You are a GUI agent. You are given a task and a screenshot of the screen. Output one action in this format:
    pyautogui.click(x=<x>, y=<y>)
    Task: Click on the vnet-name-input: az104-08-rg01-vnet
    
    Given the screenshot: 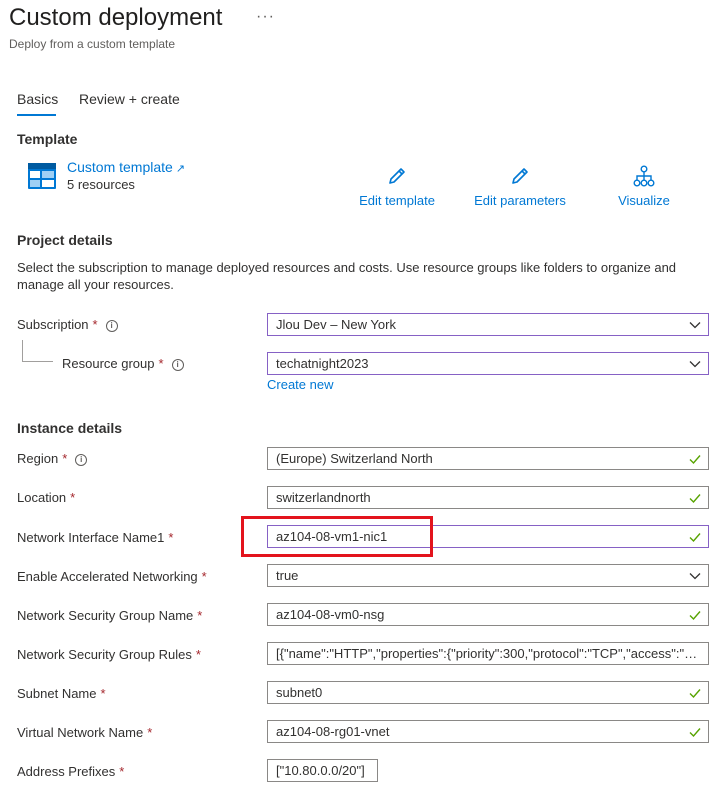 What is the action you would take?
    pyautogui.click(x=488, y=731)
    